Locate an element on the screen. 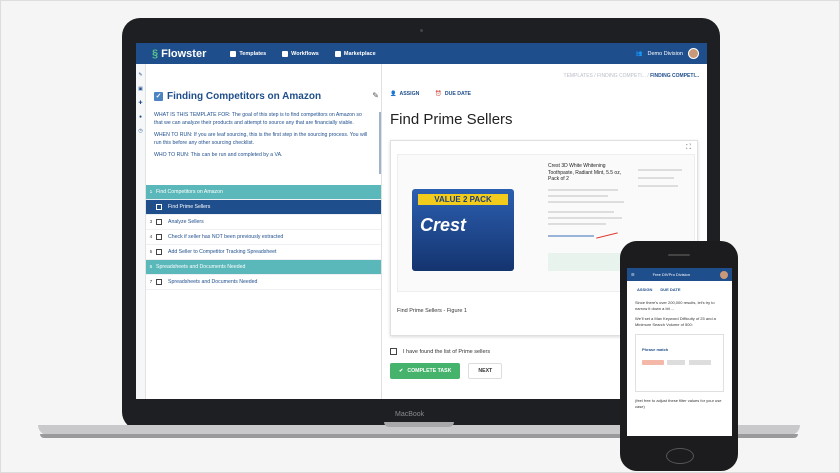  step-label: Find Prime Sellers is located at coordinates (189, 207).